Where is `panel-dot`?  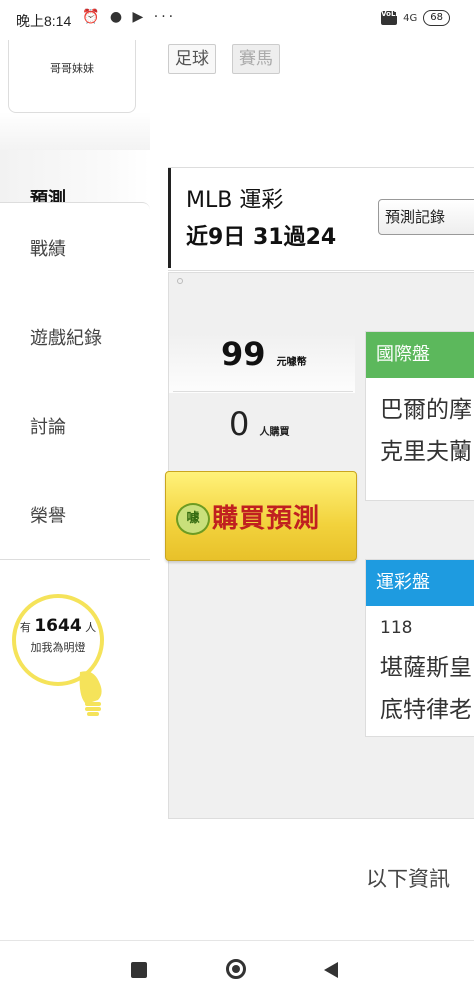 panel-dot is located at coordinates (180, 281).